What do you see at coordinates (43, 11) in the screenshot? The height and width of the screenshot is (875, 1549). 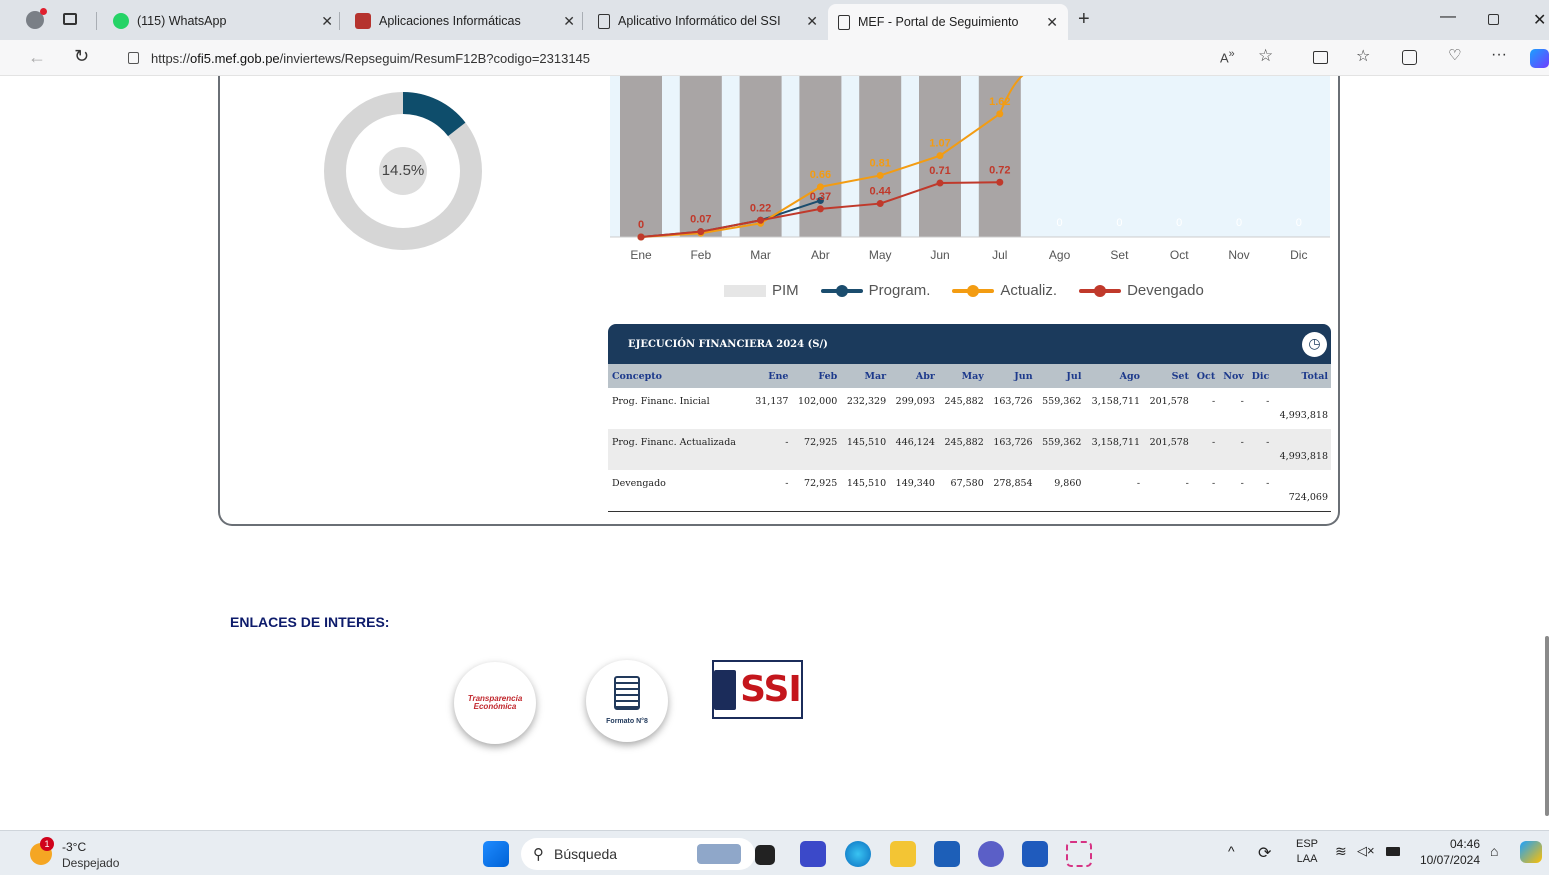 I see `profile-notification-dot` at bounding box center [43, 11].